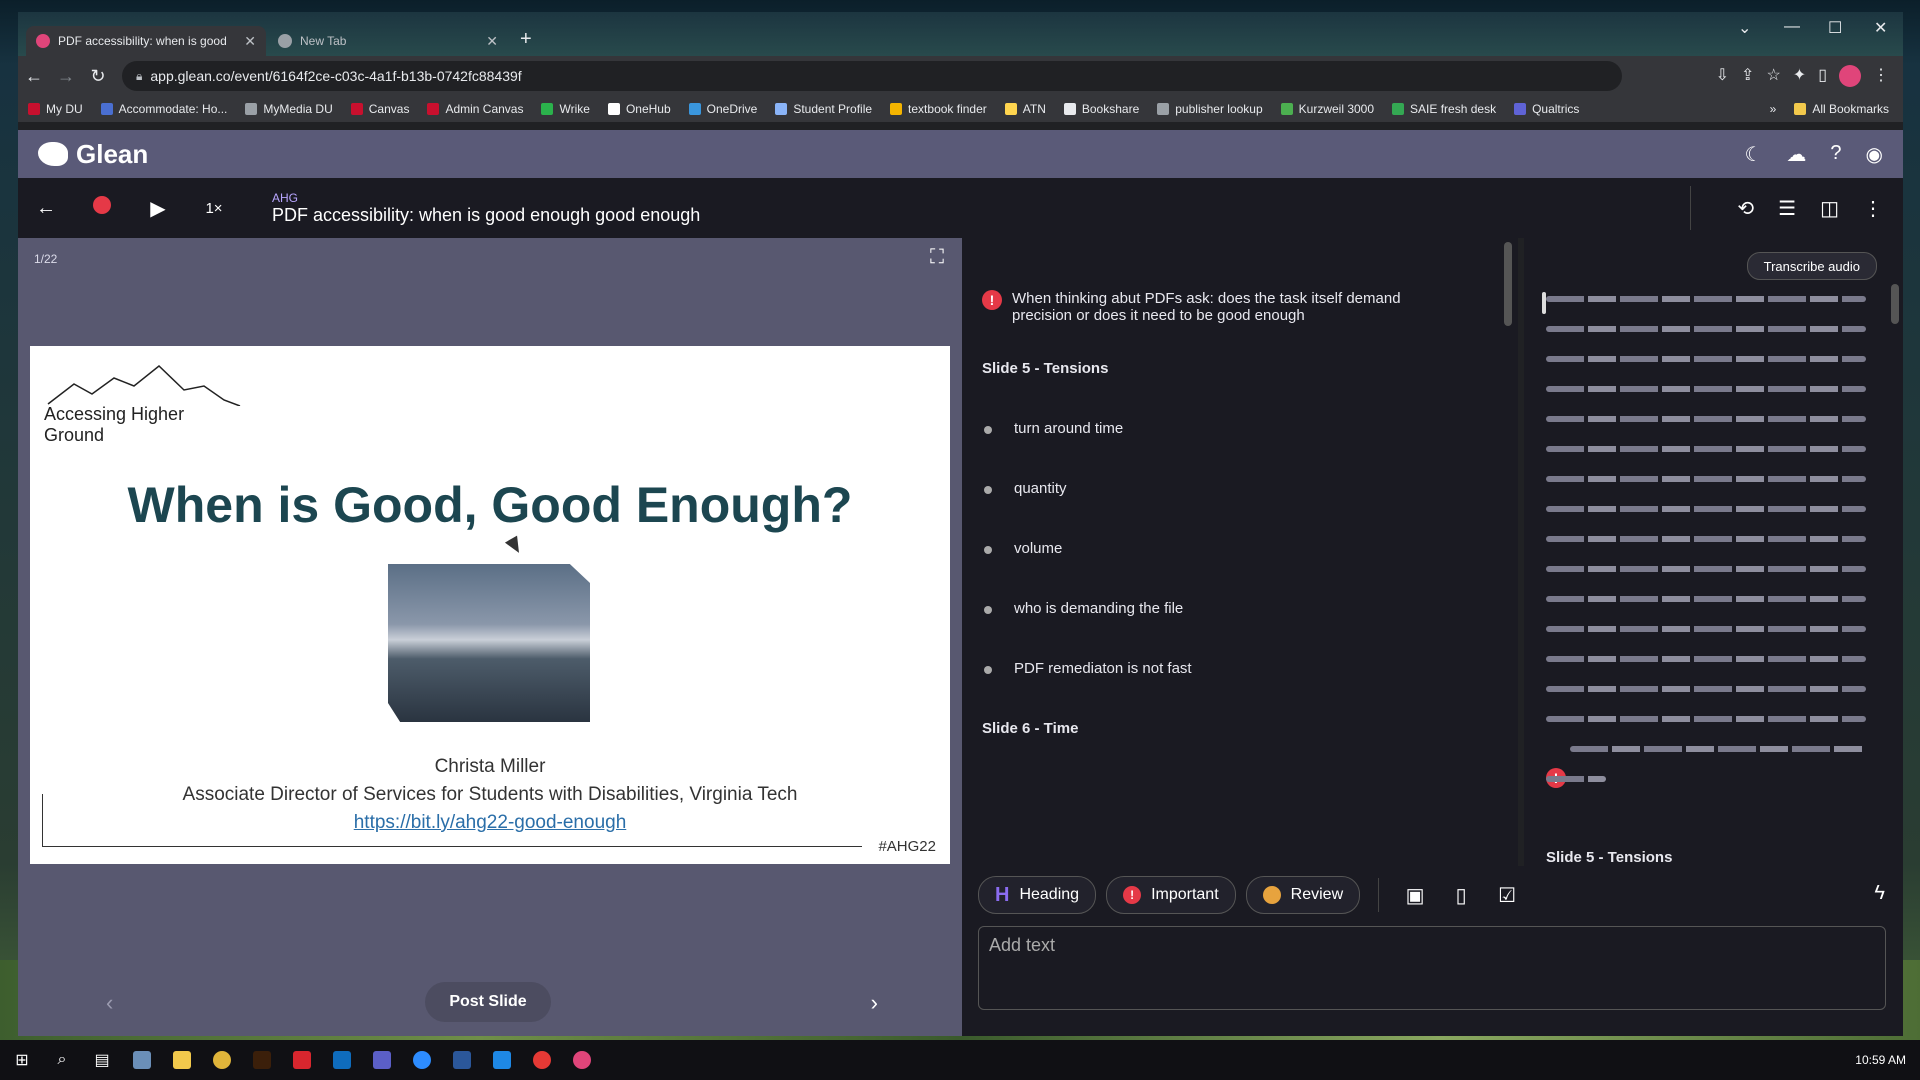  Describe the element at coordinates (1030, 728) in the screenshot. I see `note-heading: Slide 6 - Time` at that location.